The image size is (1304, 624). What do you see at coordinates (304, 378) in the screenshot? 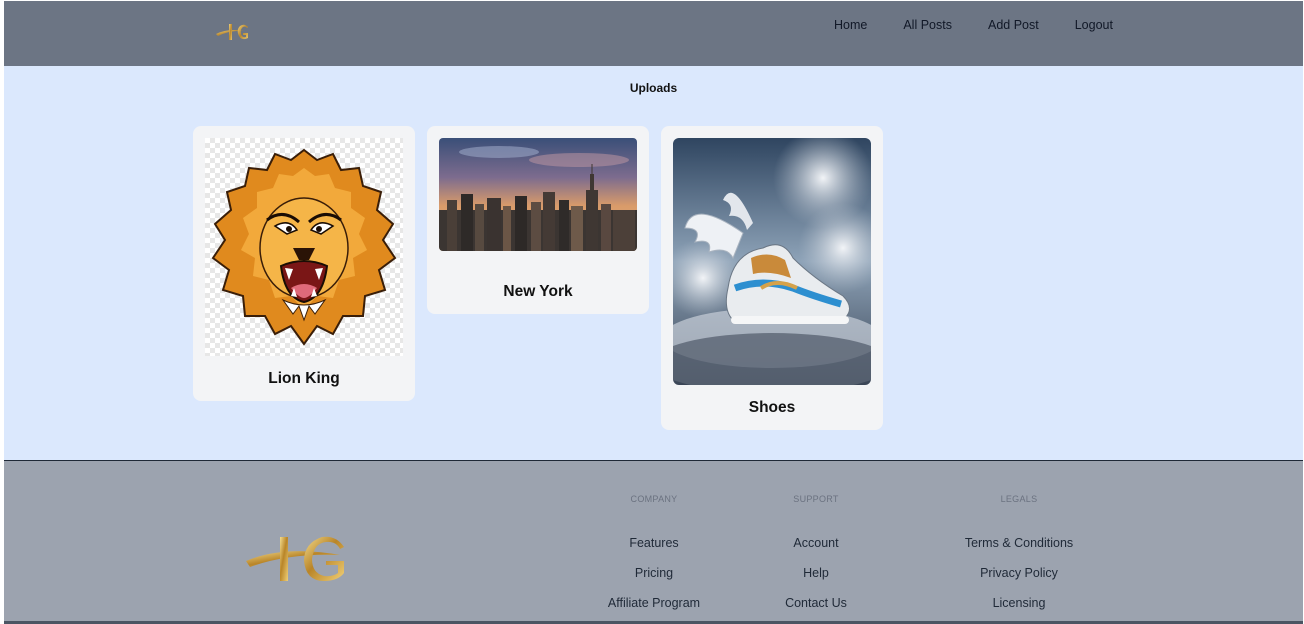
I see `post-title: Lion King` at bounding box center [304, 378].